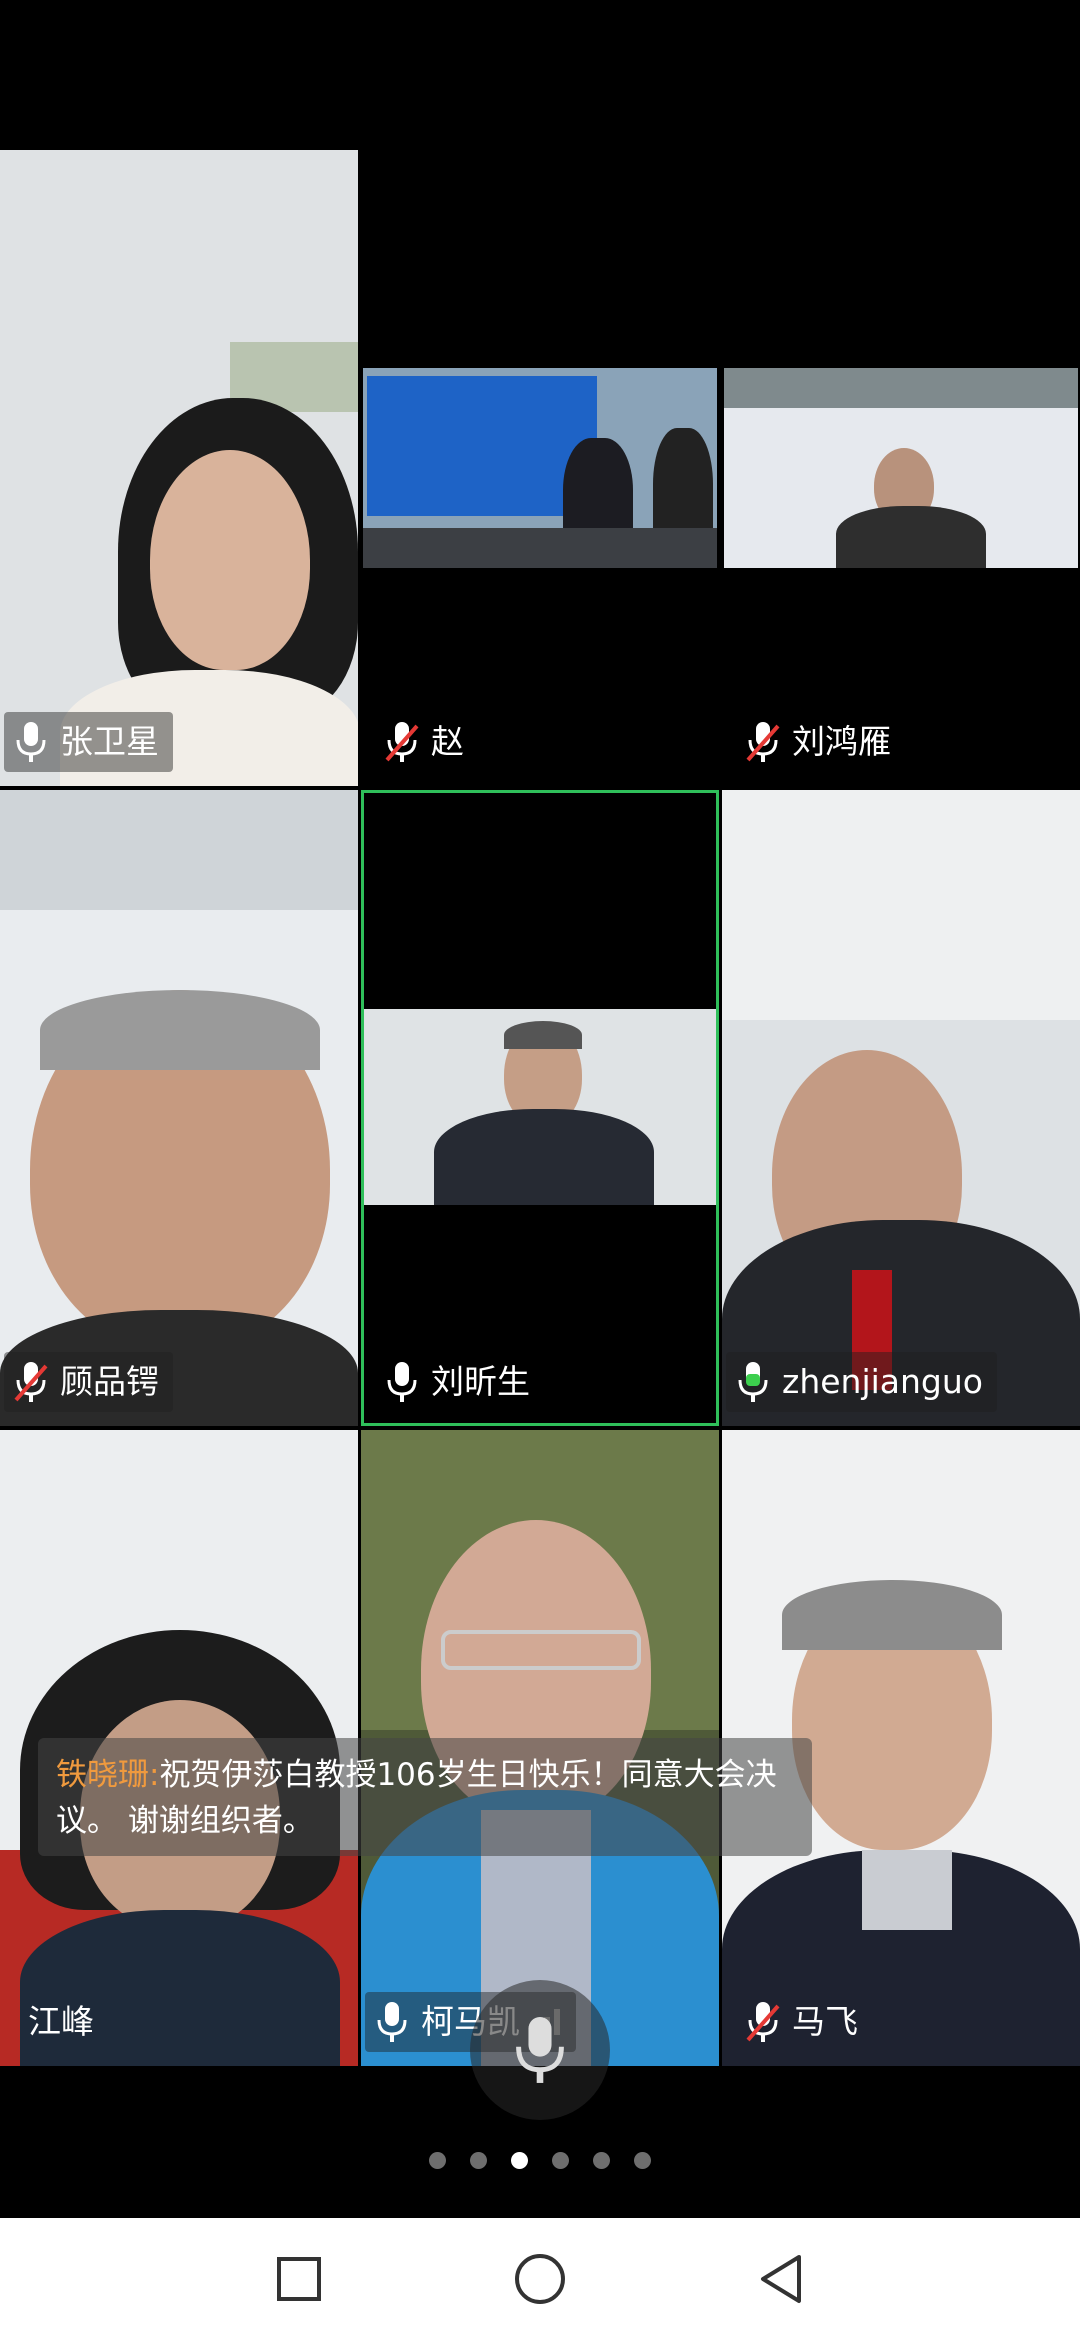 The height and width of the screenshot is (2340, 1080). What do you see at coordinates (781, 2279) in the screenshot?
I see `triangle-back-icon` at bounding box center [781, 2279].